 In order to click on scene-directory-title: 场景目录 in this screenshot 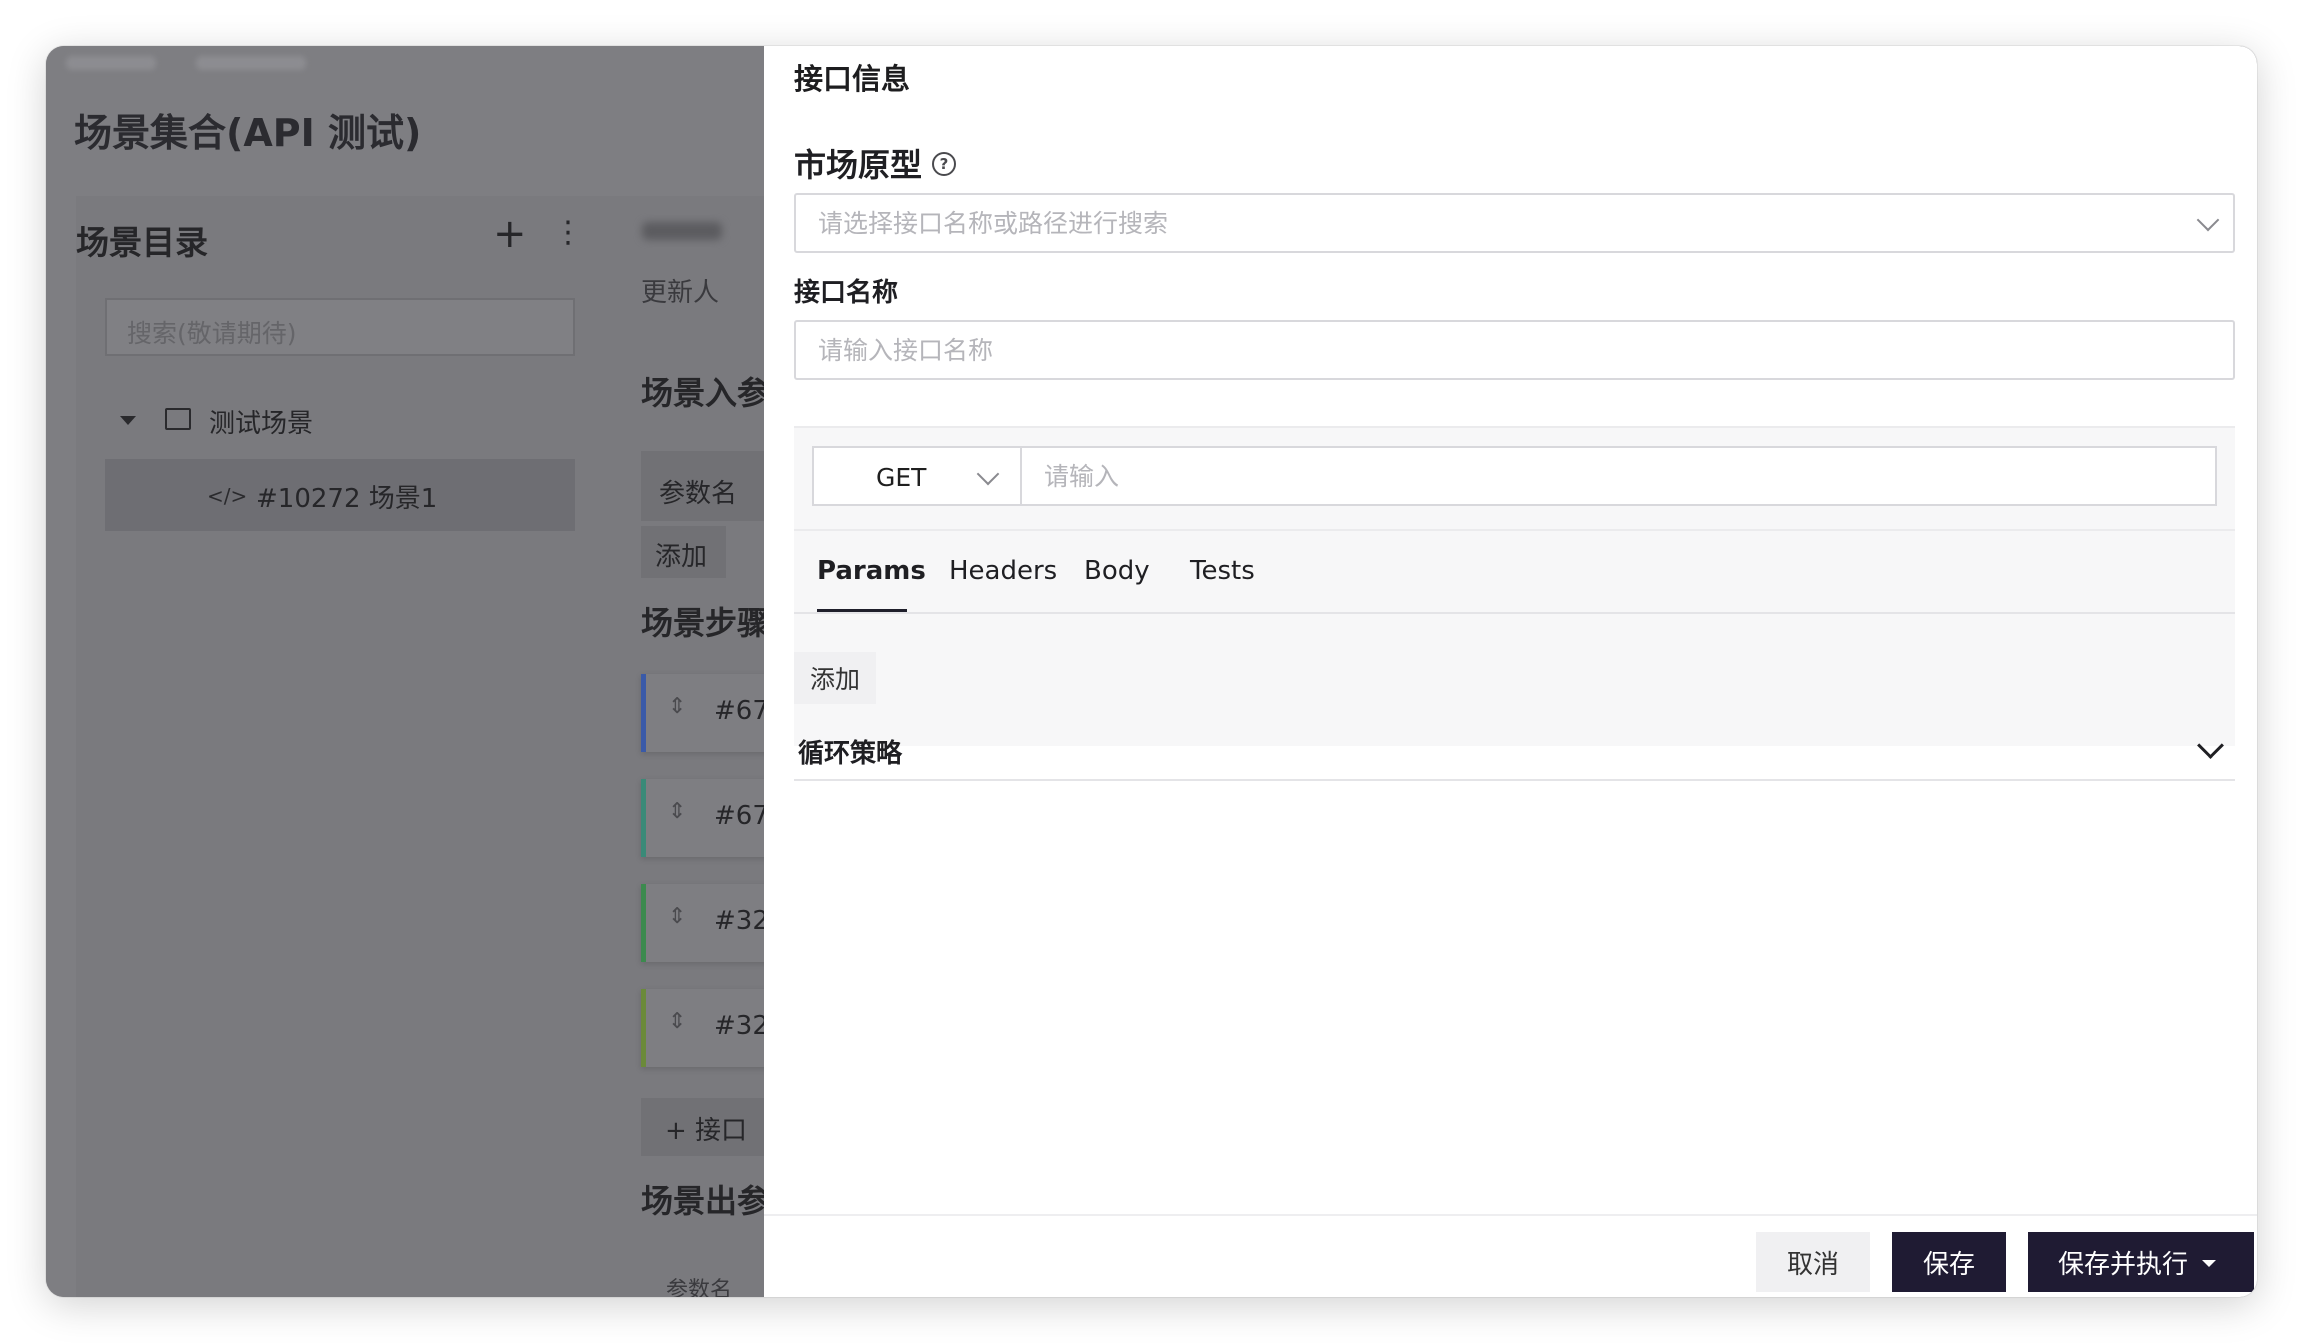, I will do `click(142, 242)`.